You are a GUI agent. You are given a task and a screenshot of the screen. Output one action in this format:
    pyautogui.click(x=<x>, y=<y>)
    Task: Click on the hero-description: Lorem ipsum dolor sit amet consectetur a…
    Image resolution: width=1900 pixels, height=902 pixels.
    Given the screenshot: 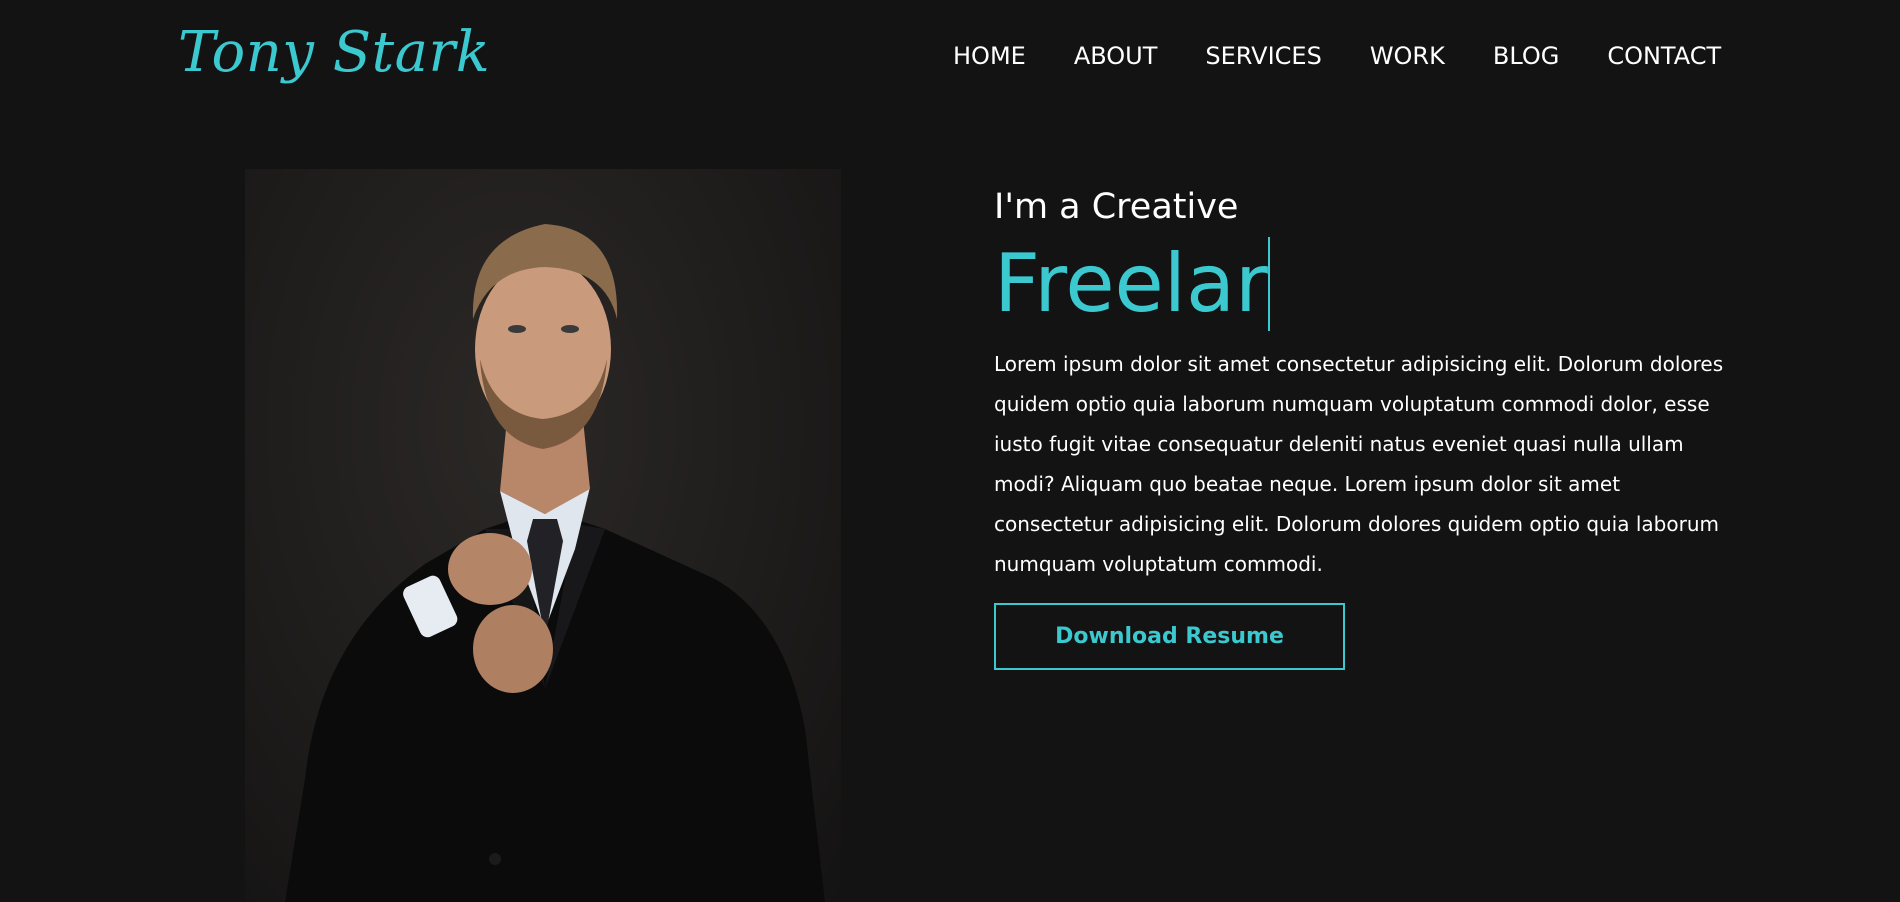 What is the action you would take?
    pyautogui.click(x=1359, y=464)
    